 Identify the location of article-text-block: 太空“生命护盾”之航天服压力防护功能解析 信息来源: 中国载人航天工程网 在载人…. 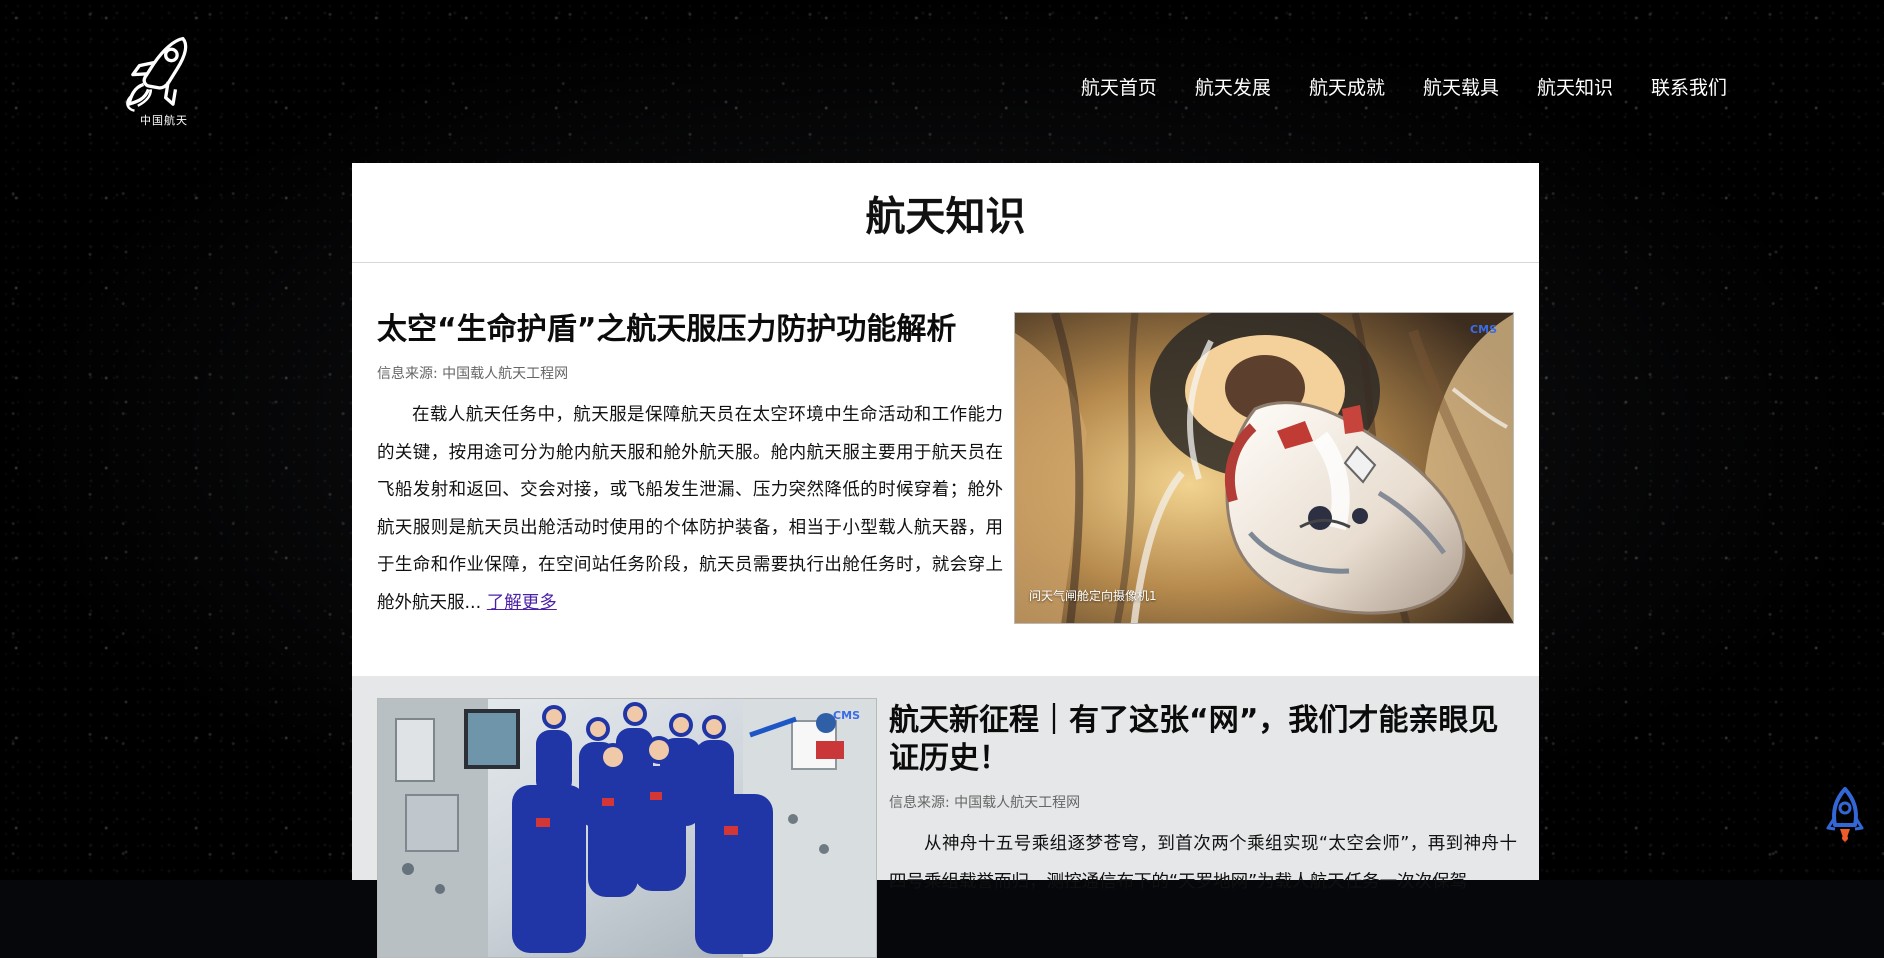
(690, 466).